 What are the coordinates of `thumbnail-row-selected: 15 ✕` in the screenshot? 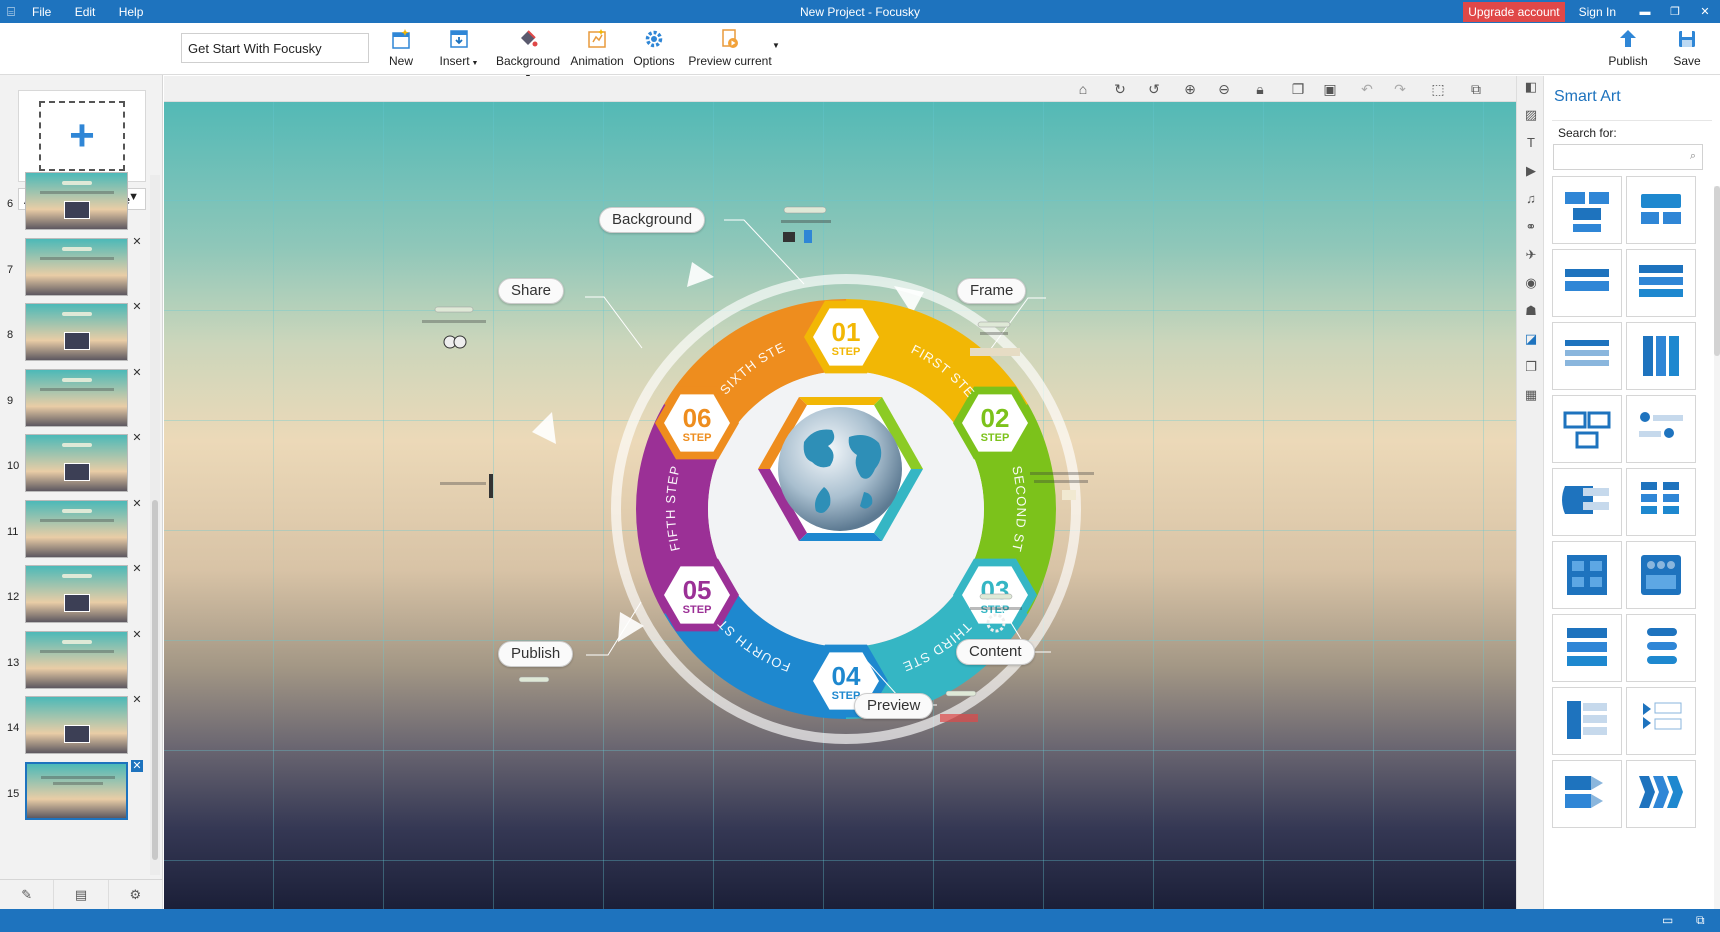 It's located at (75, 792).